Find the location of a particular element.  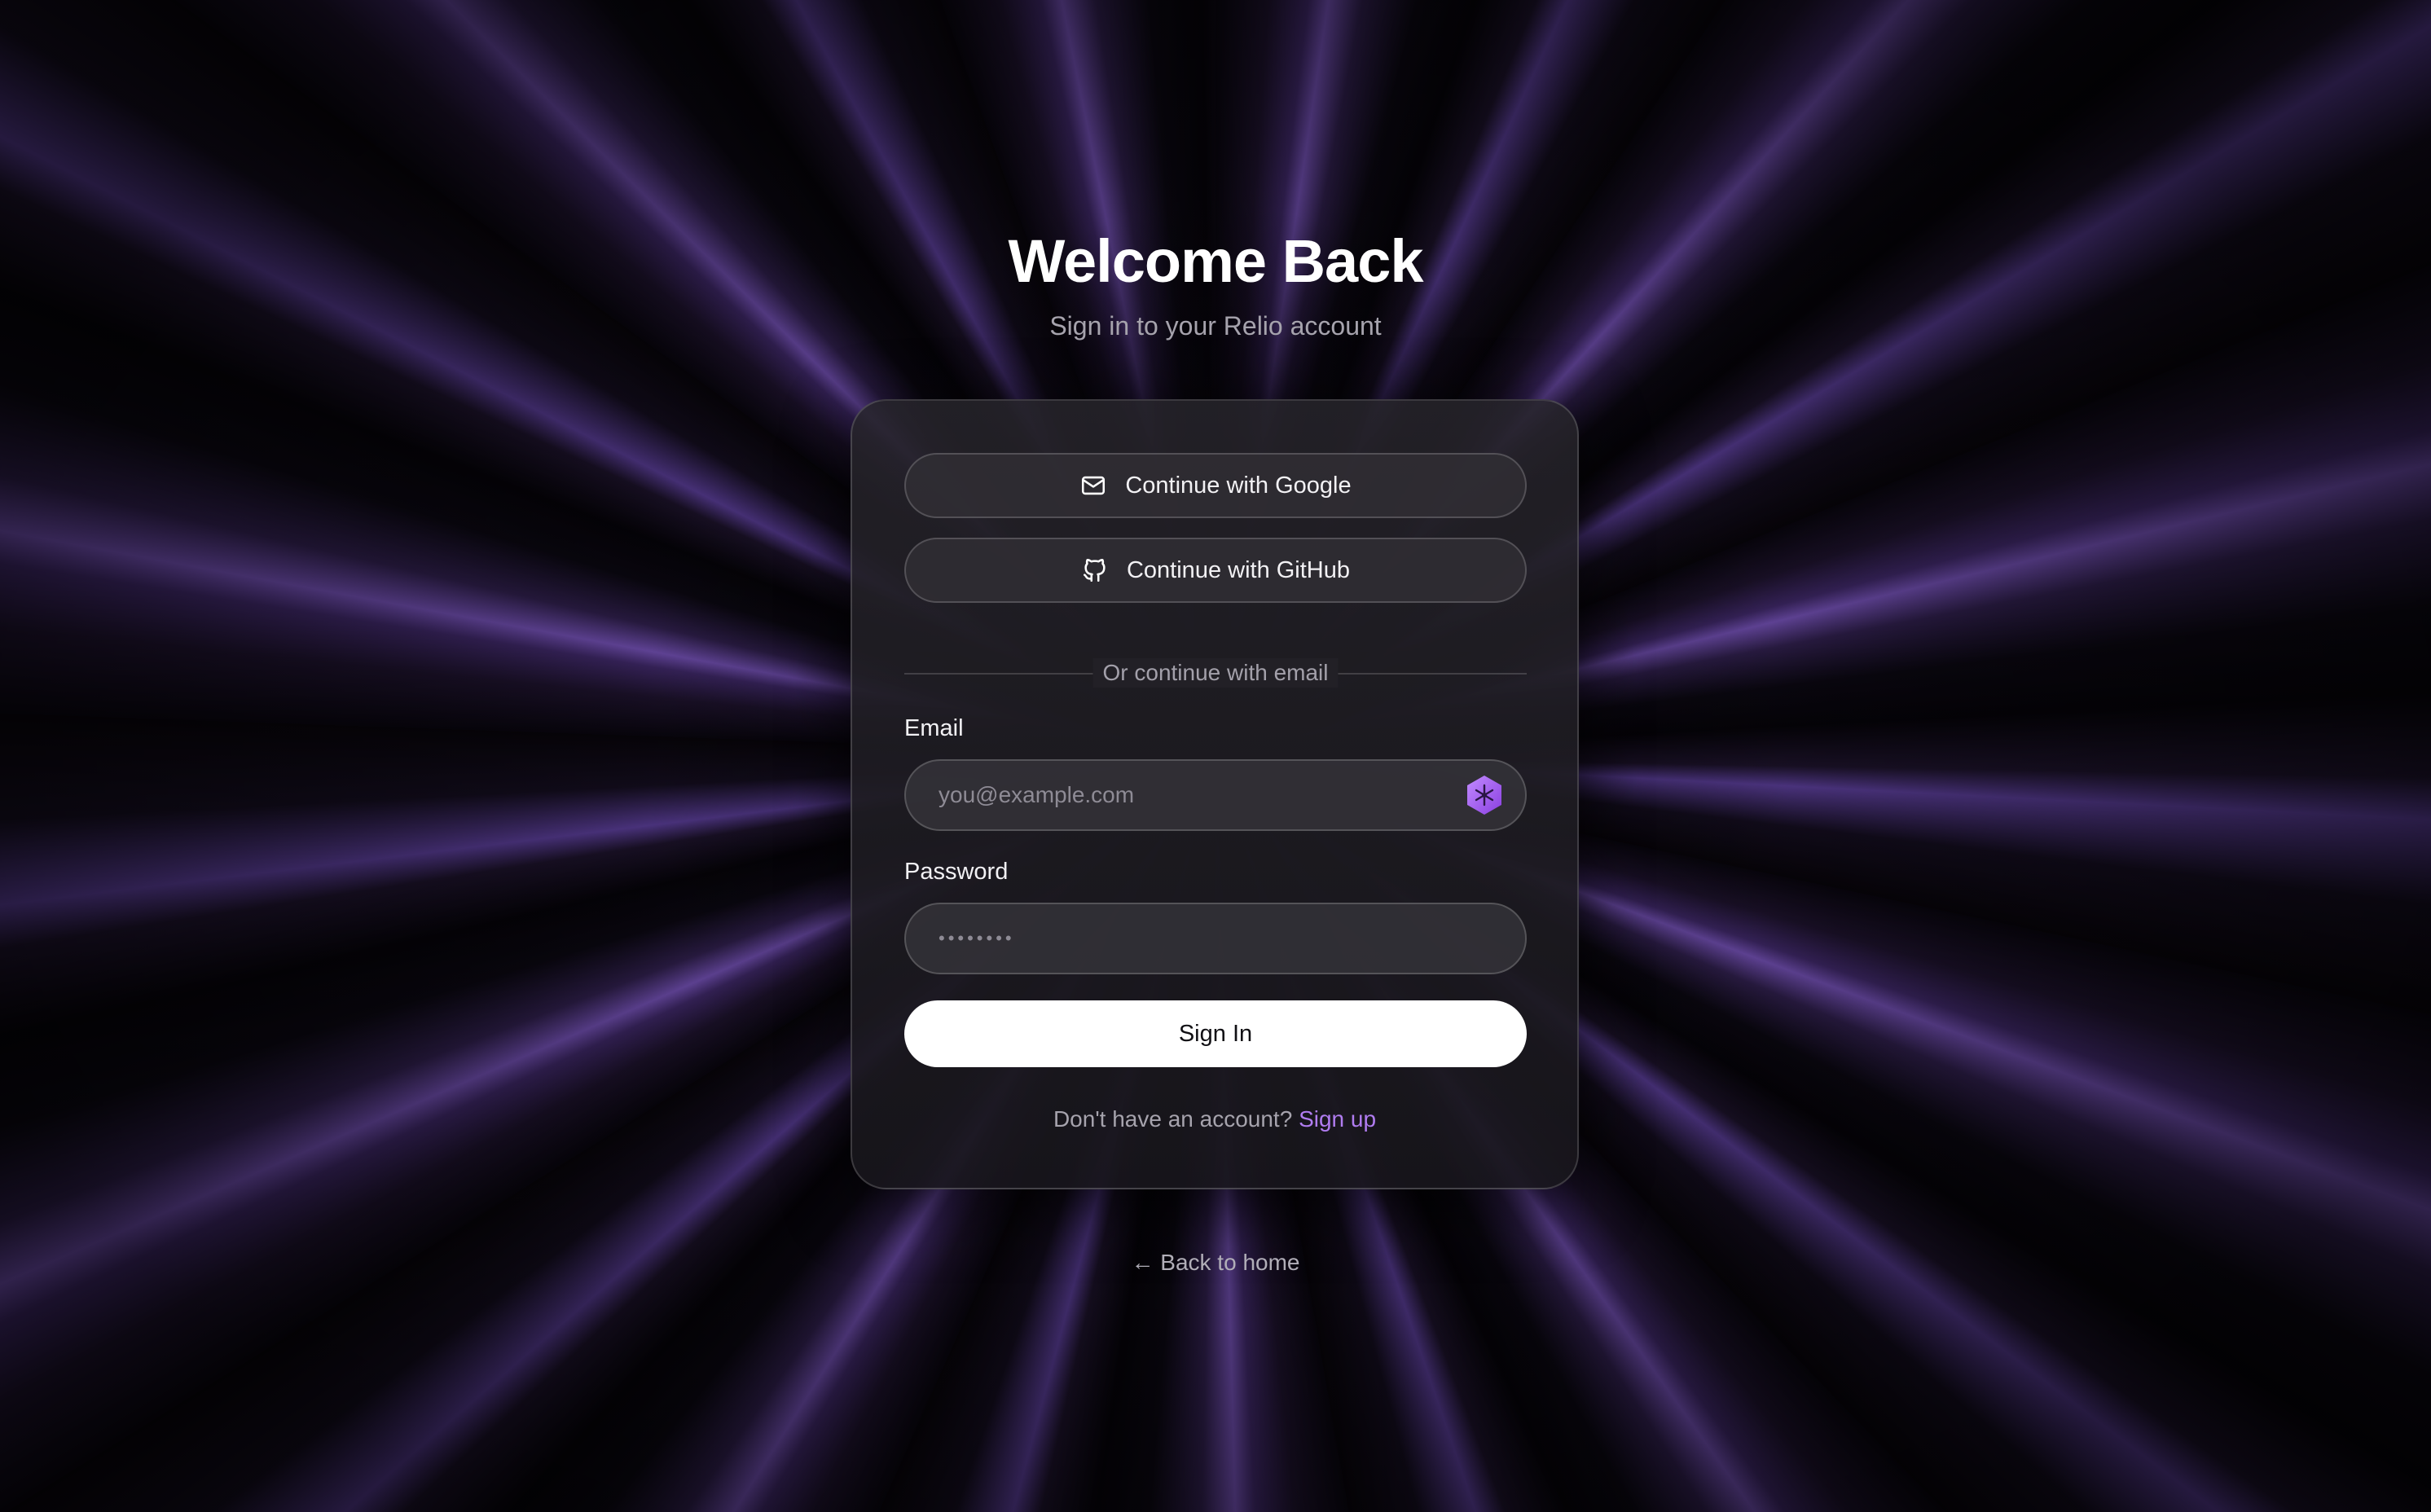

divider-text: Or continue with email is located at coordinates (1215, 673).